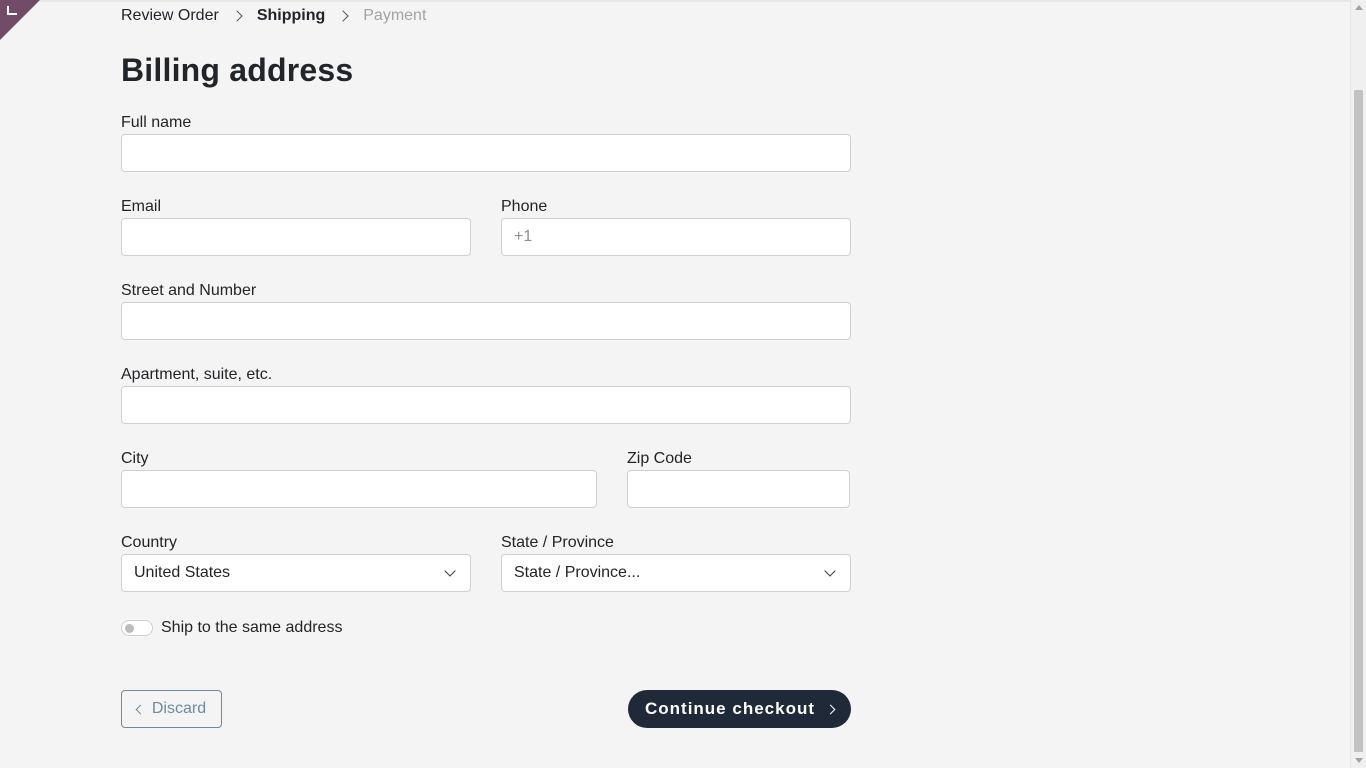 Image resolution: width=1366 pixels, height=768 pixels. Describe the element at coordinates (486, 321) in the screenshot. I see `street-input` at that location.